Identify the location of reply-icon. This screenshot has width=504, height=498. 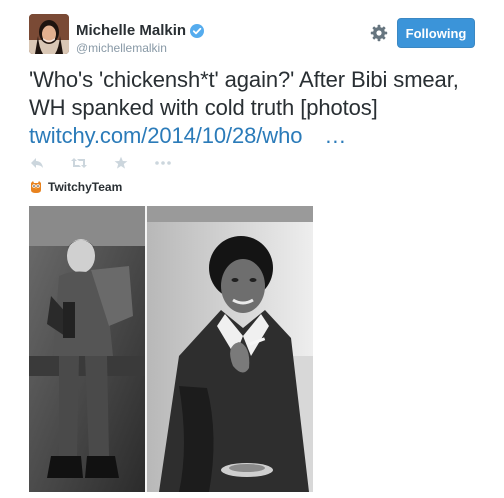
(37, 163).